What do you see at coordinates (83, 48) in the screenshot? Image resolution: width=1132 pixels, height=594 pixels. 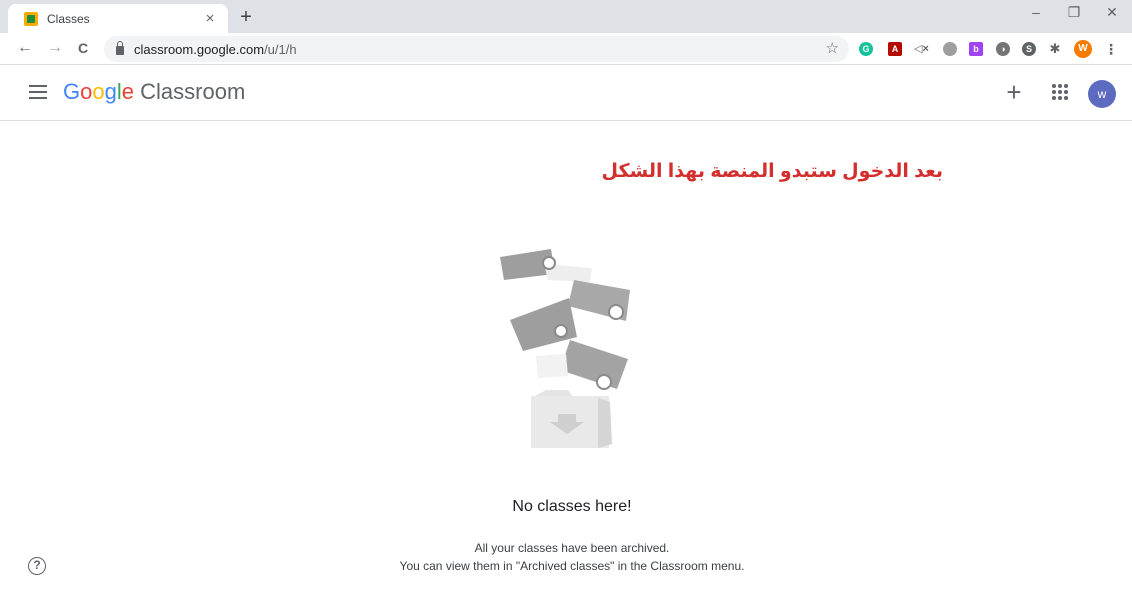 I see `reload-icon: C` at bounding box center [83, 48].